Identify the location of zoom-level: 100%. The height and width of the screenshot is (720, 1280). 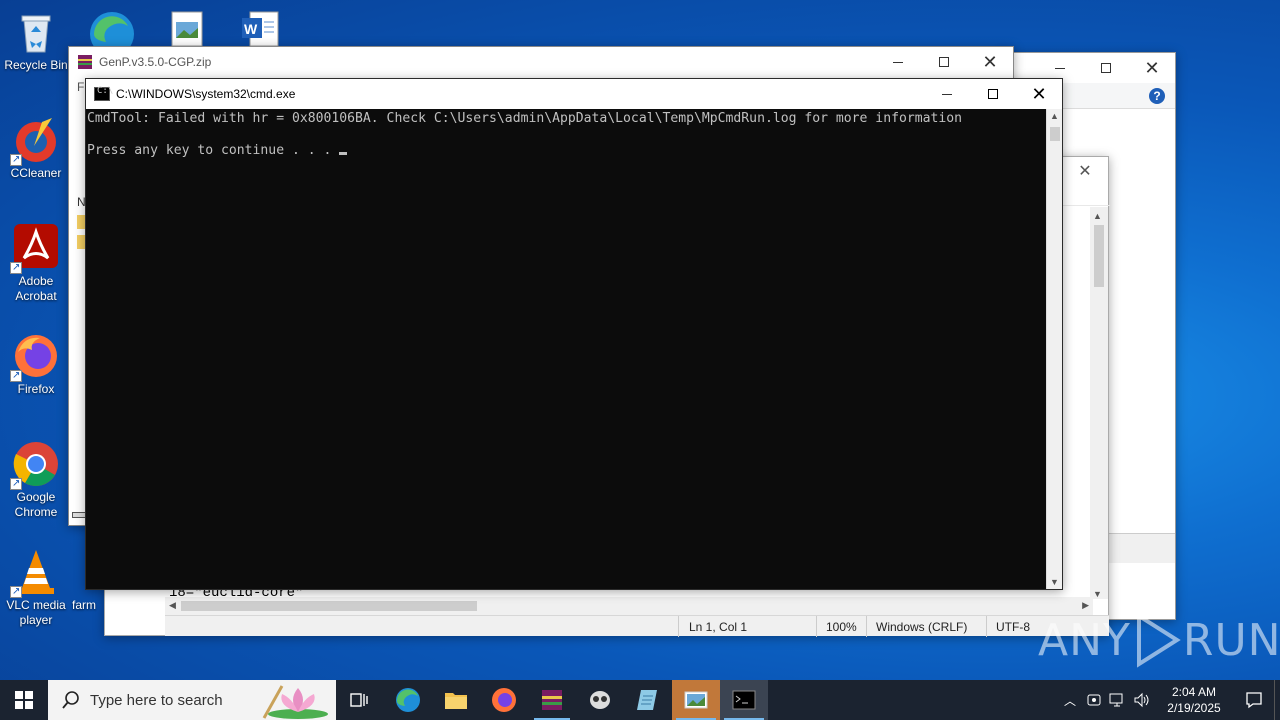
(841, 627).